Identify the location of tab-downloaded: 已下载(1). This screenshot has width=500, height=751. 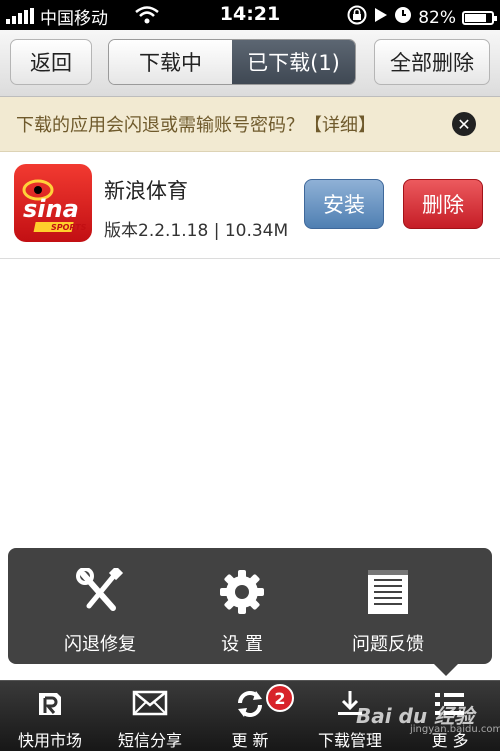
(293, 62).